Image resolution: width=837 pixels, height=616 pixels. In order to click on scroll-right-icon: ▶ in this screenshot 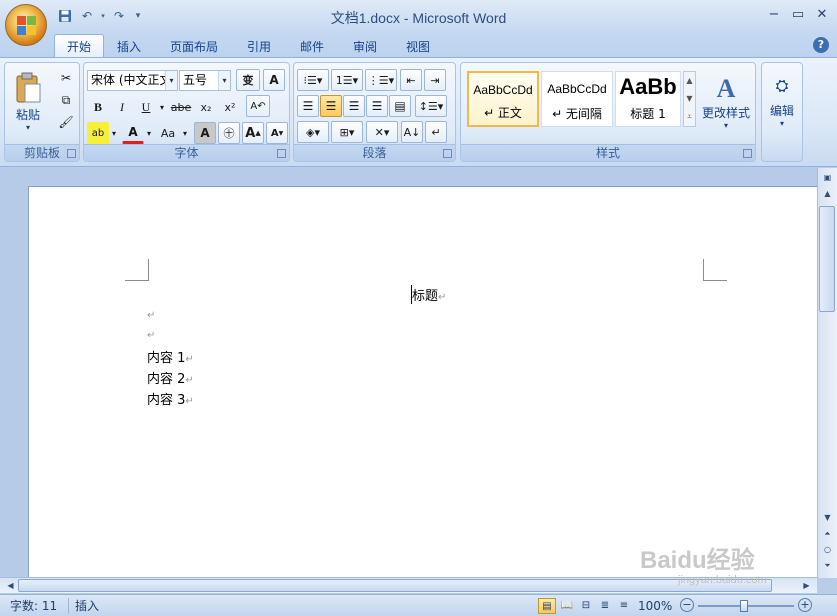, I will do `click(806, 586)`.